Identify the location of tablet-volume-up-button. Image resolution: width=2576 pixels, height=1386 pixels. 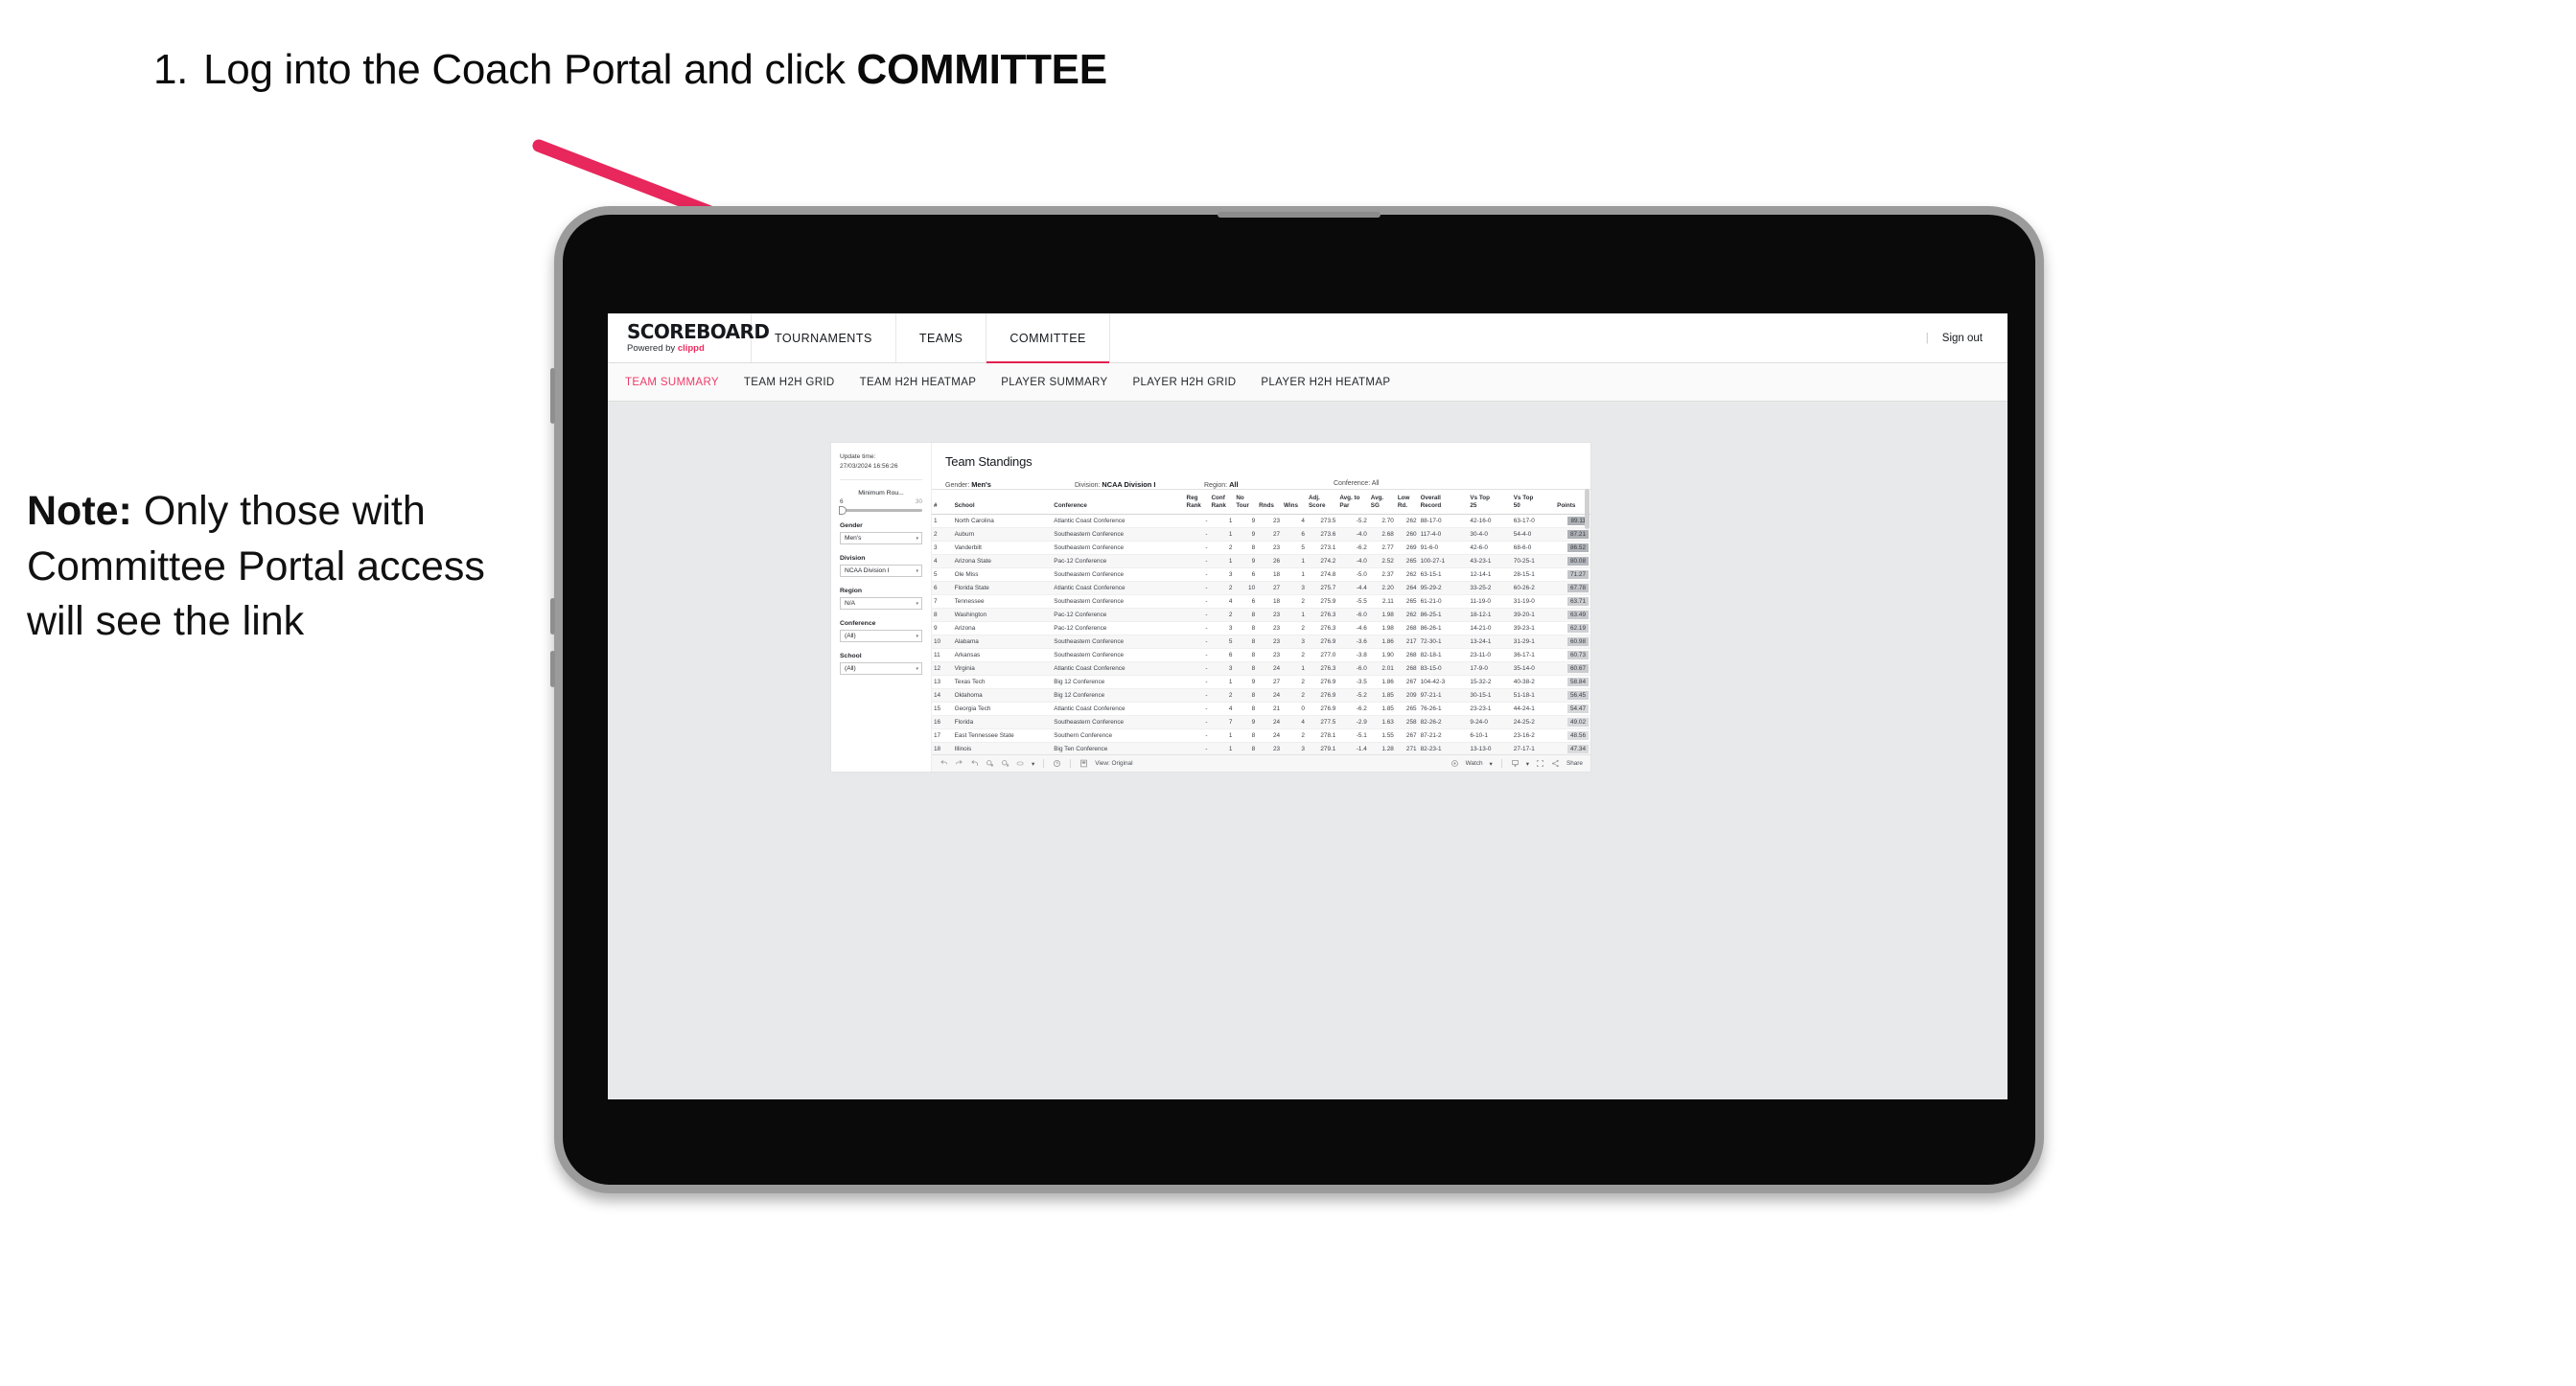
(552, 617).